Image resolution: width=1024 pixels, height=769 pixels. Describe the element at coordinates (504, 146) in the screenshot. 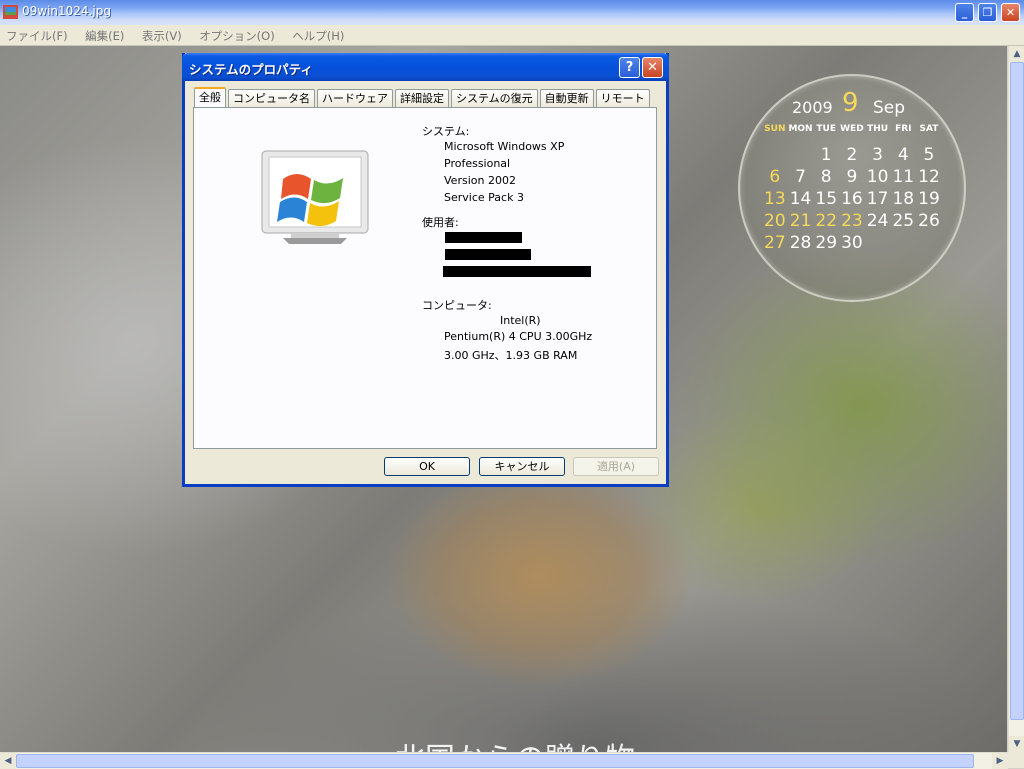

I see `os-name: Microsoft Windows XP` at that location.